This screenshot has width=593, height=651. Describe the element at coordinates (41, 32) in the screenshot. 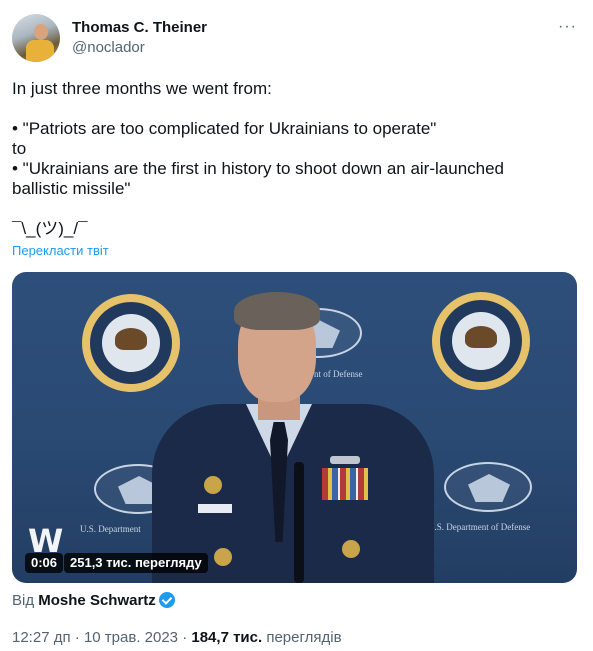

I see `avatar-face` at that location.